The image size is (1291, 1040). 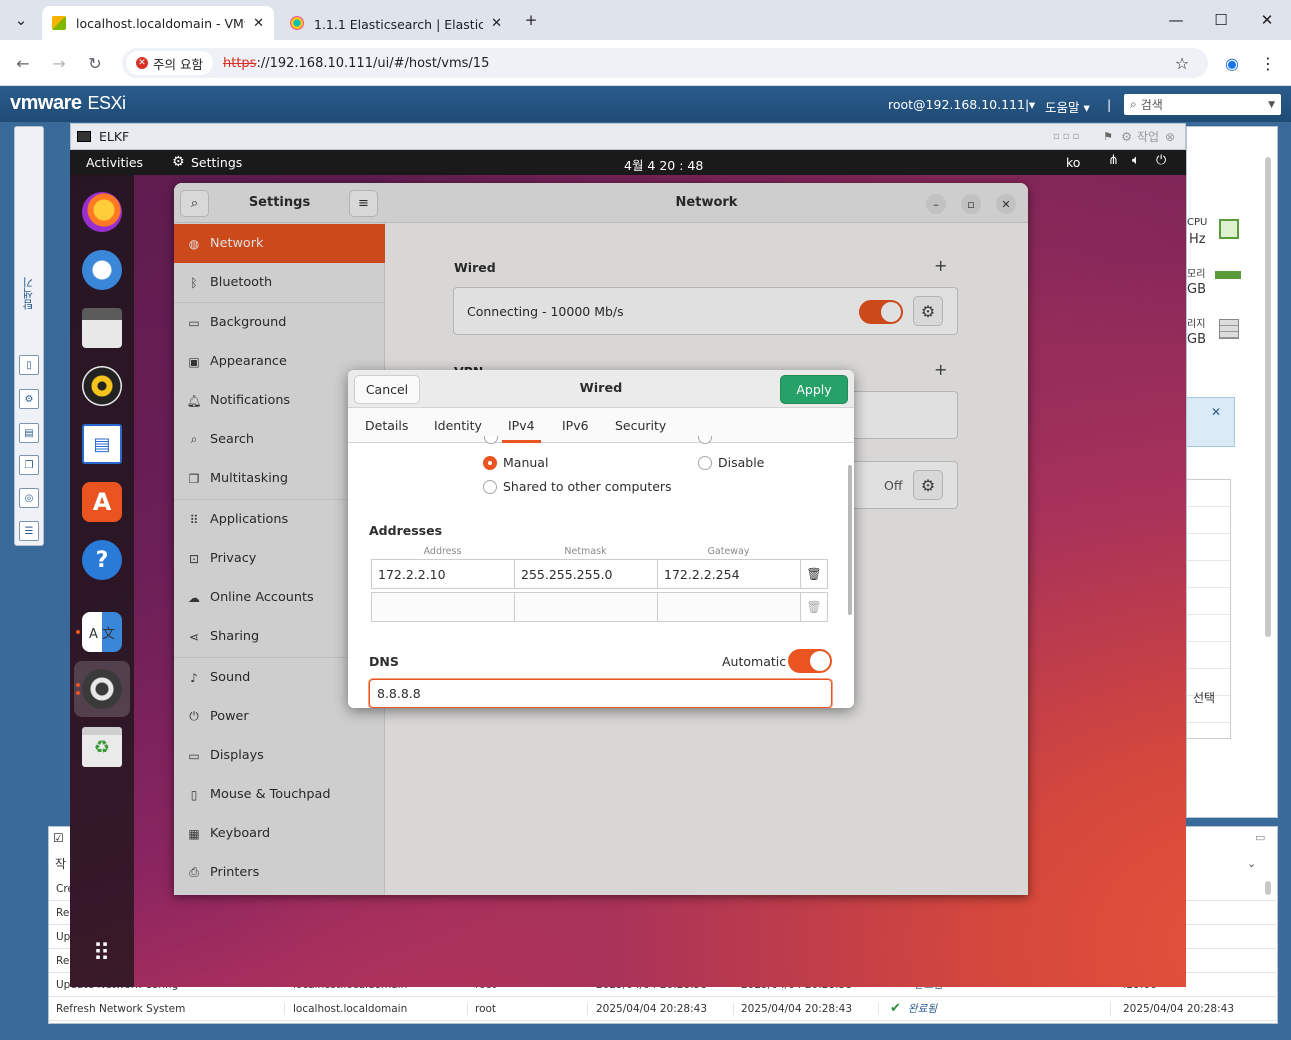 What do you see at coordinates (601, 389) in the screenshot?
I see `dialog-header: Cancel Wired Apply` at bounding box center [601, 389].